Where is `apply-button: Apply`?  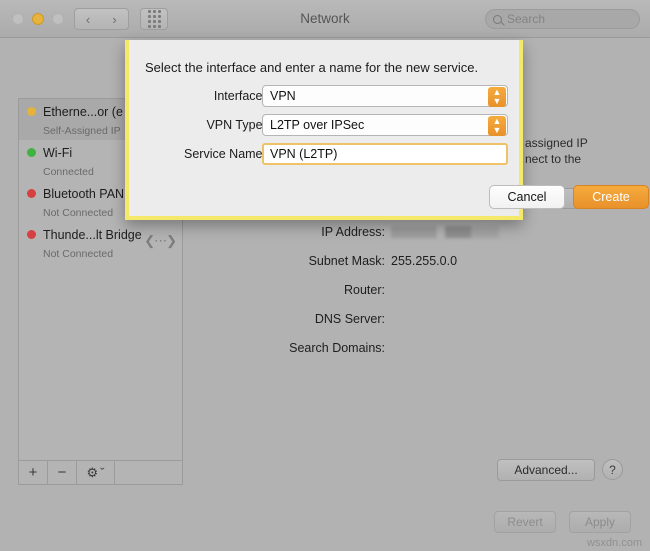 apply-button: Apply is located at coordinates (600, 522).